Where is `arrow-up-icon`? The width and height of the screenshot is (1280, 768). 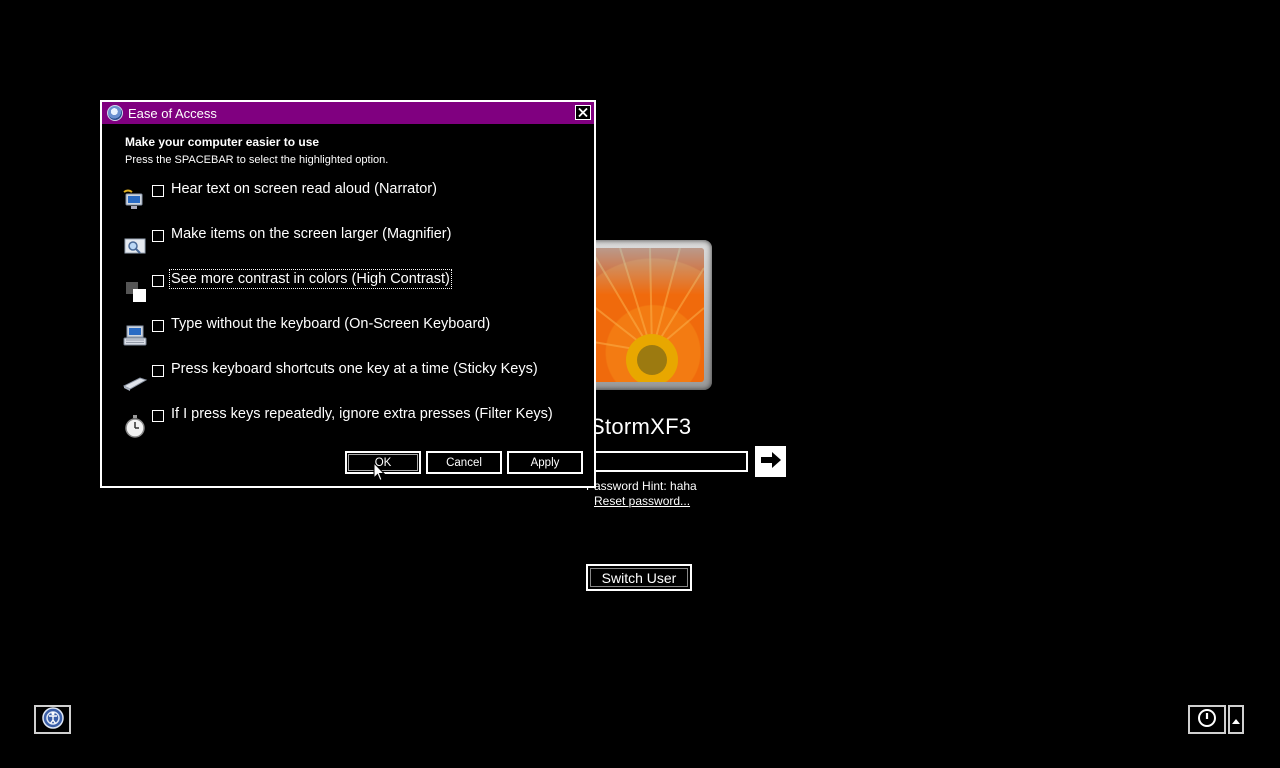 arrow-up-icon is located at coordinates (1236, 719).